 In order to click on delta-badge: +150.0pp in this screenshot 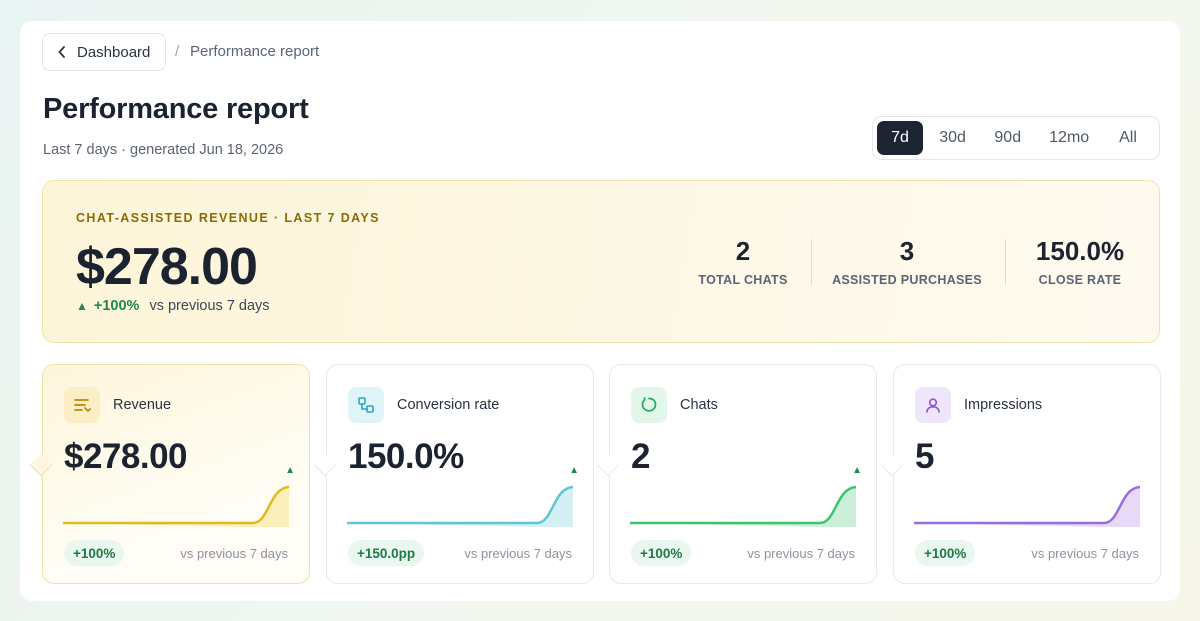, I will do `click(386, 553)`.